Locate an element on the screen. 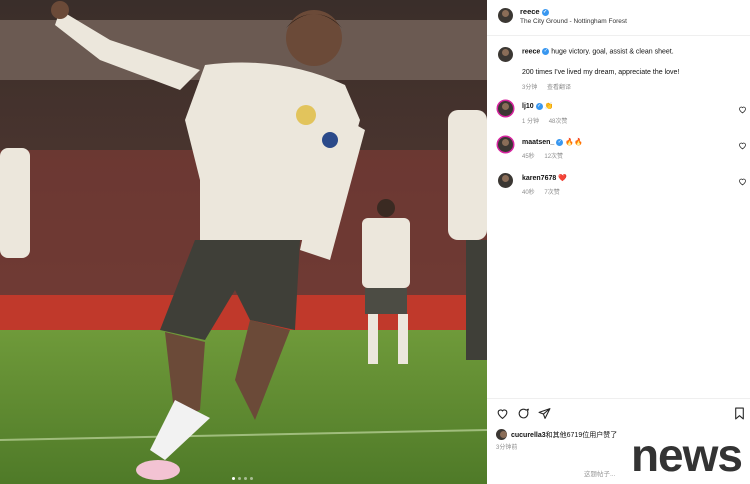 This screenshot has height=484, width=750. comment-item: maatsen_ ✓ 🔥🔥 is located at coordinates (552, 142).